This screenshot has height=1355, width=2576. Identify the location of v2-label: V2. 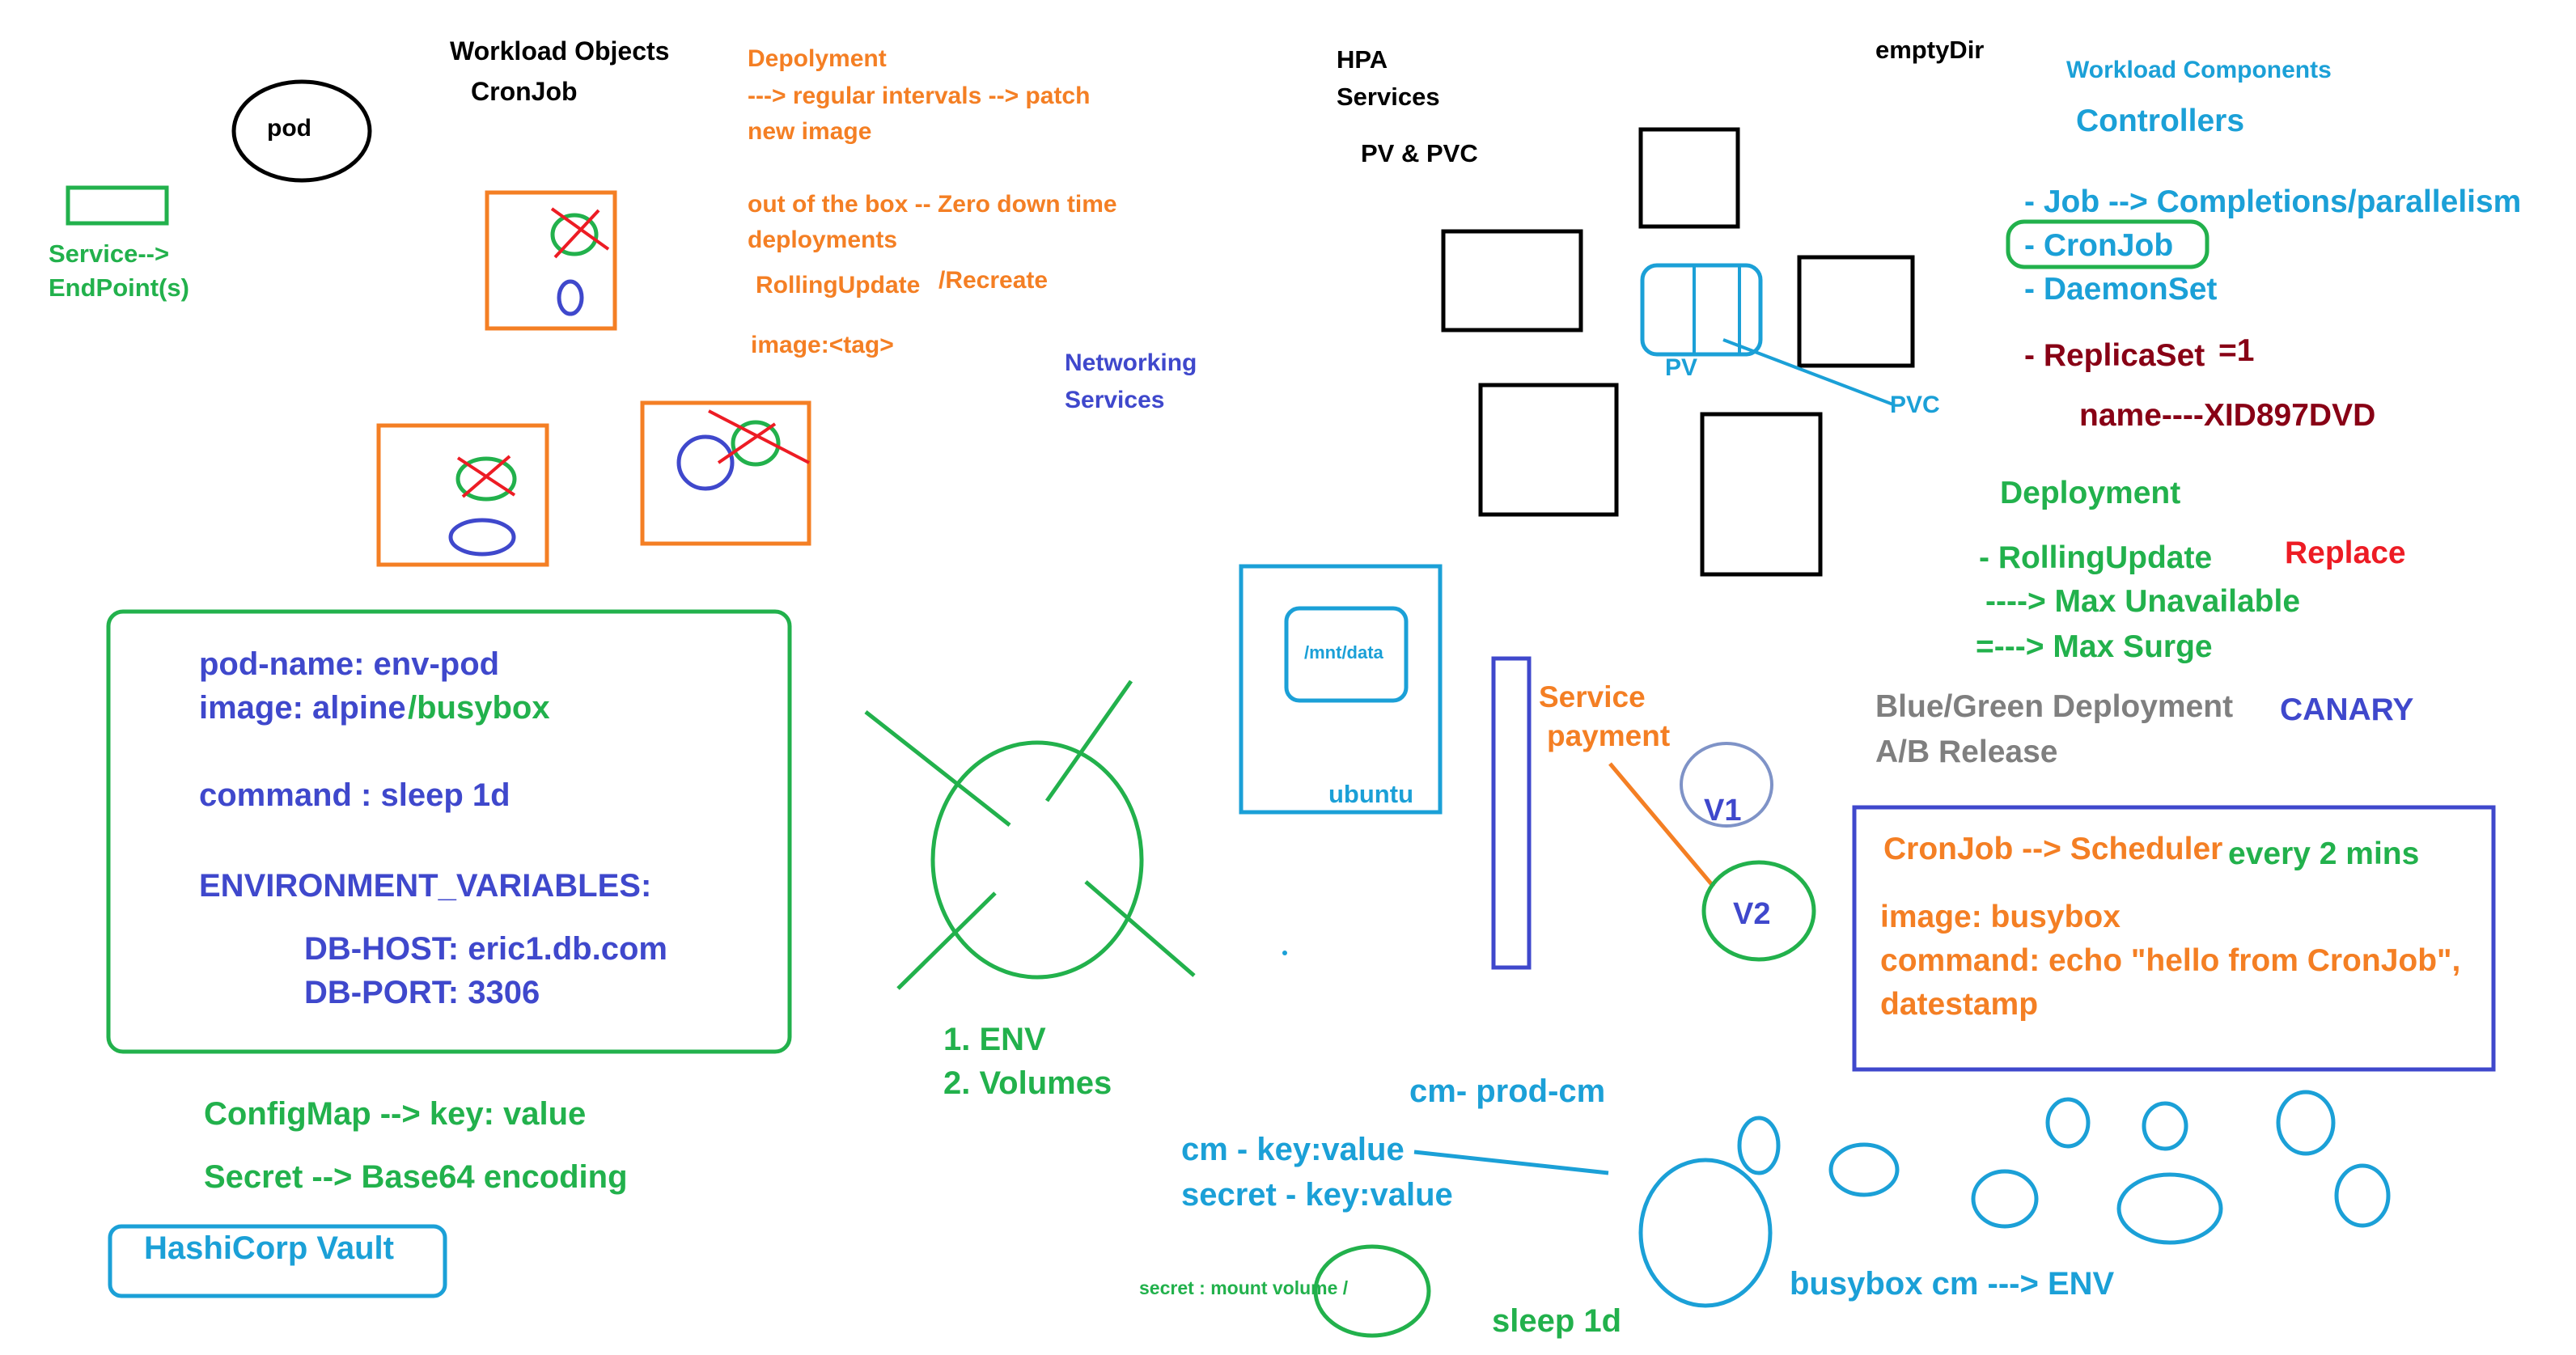
(1751, 914).